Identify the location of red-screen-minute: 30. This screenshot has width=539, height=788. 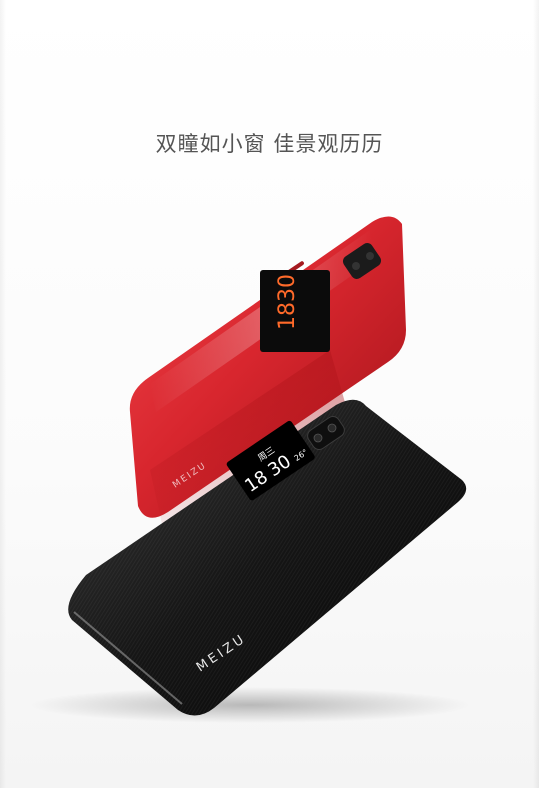
(287, 288).